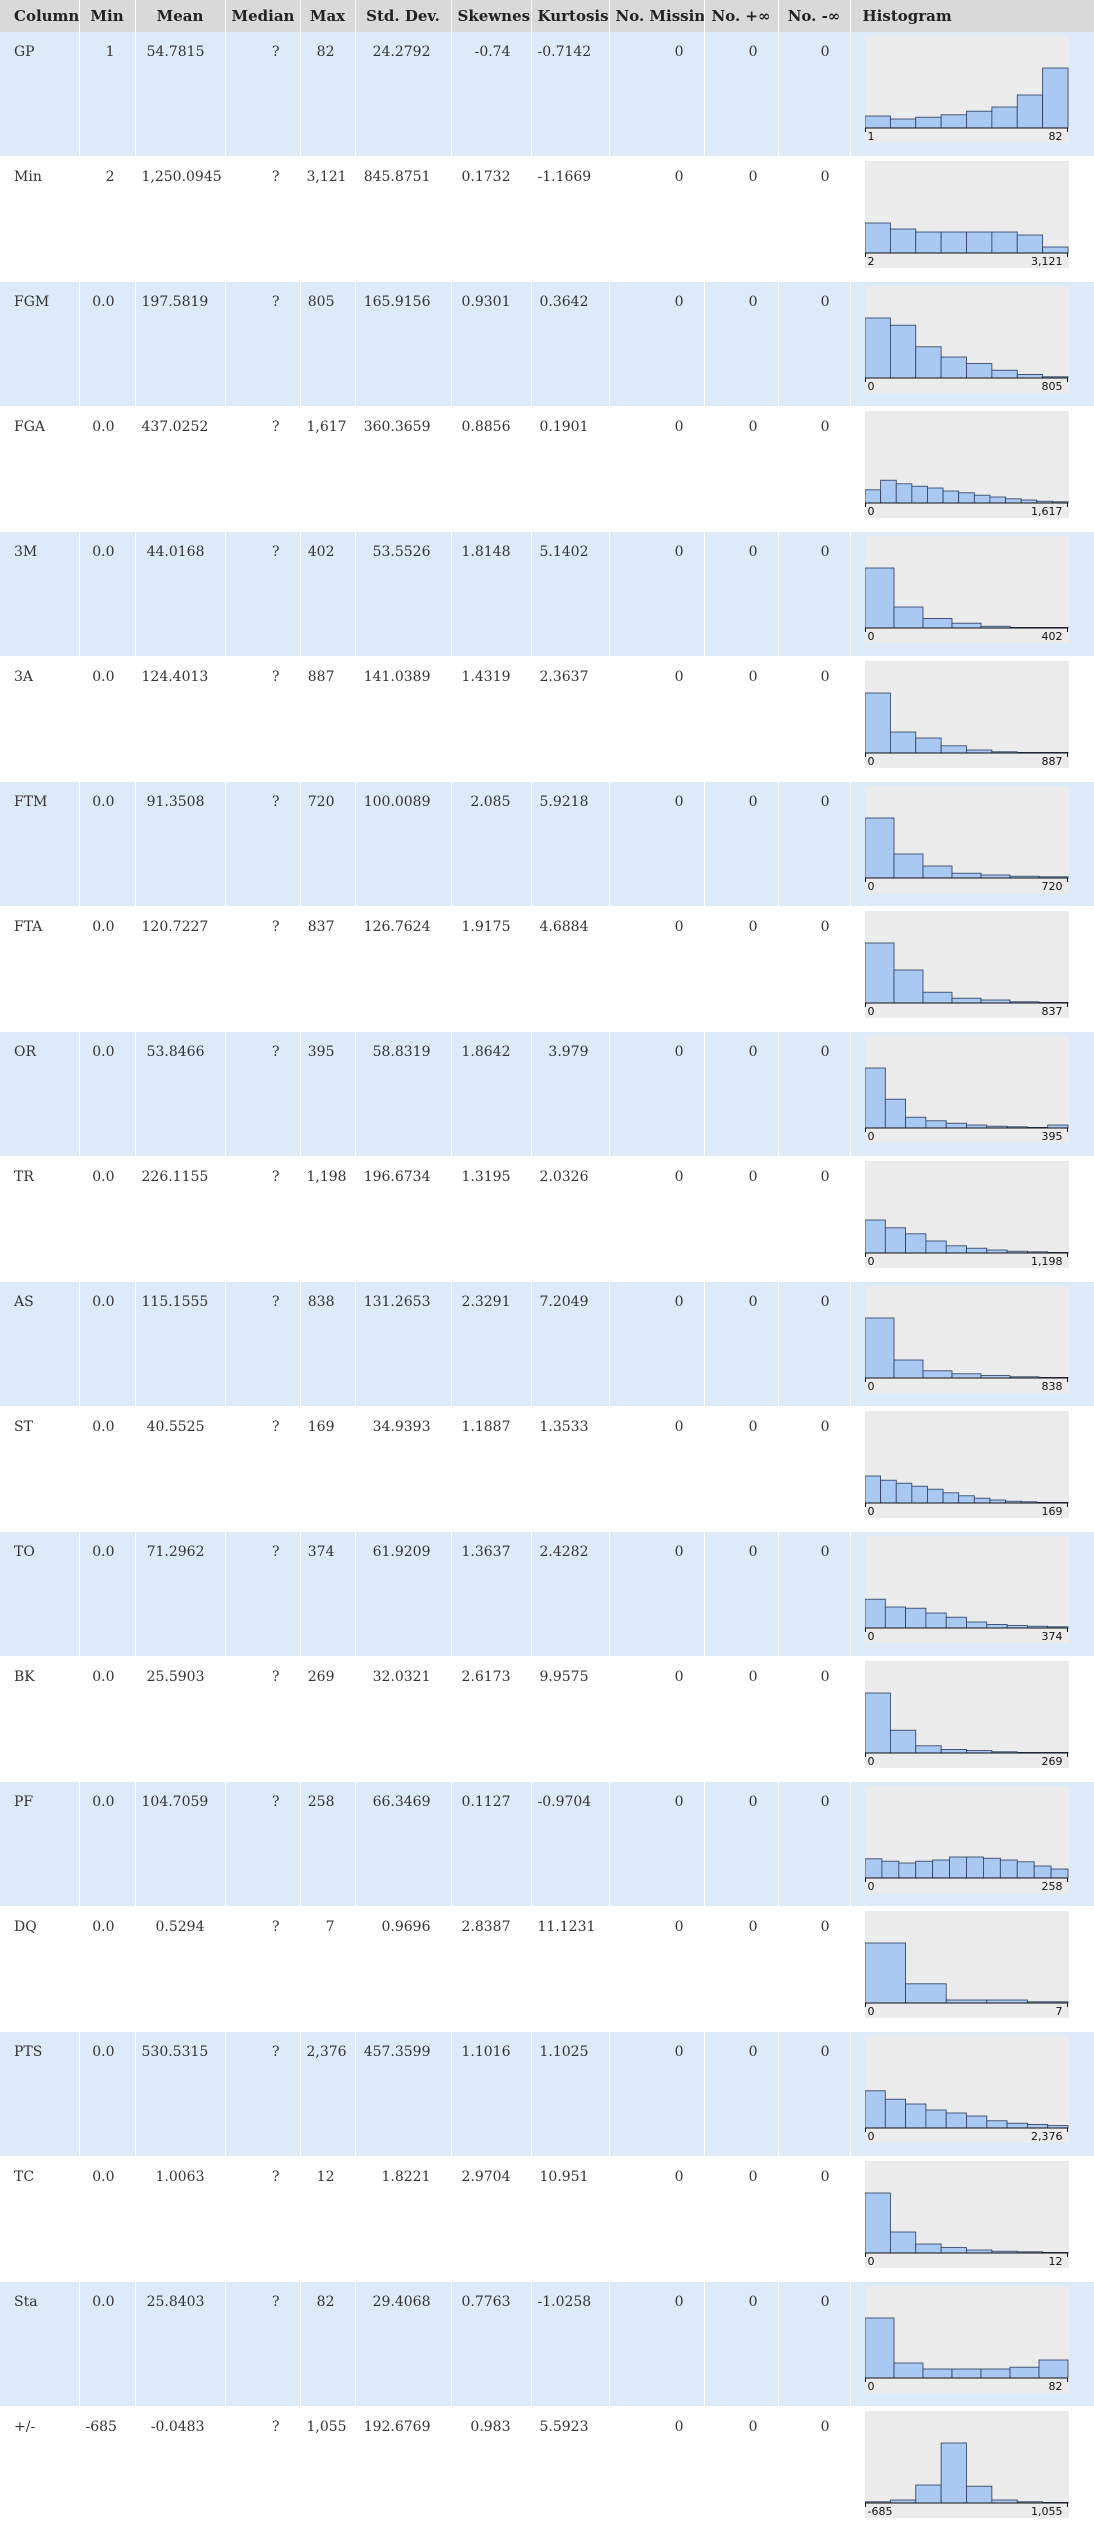 Image resolution: width=1094 pixels, height=2532 pixels. I want to click on header-min: Min, so click(107, 16).